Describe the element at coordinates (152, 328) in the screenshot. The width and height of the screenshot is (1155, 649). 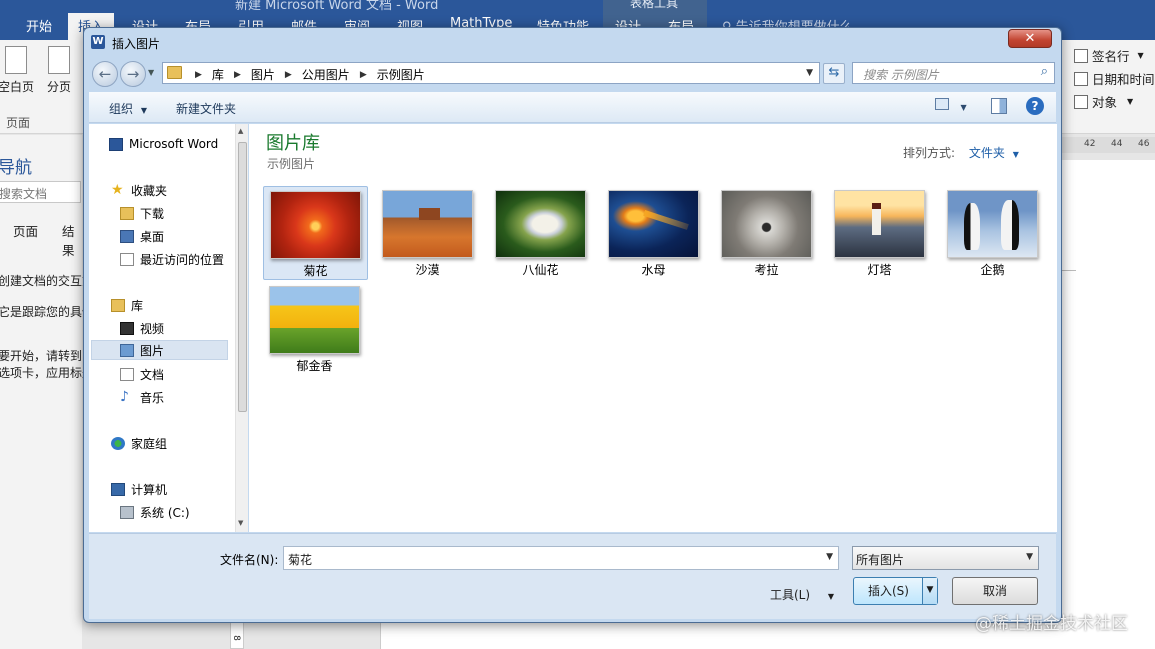
I see `tree-label: 视频` at that location.